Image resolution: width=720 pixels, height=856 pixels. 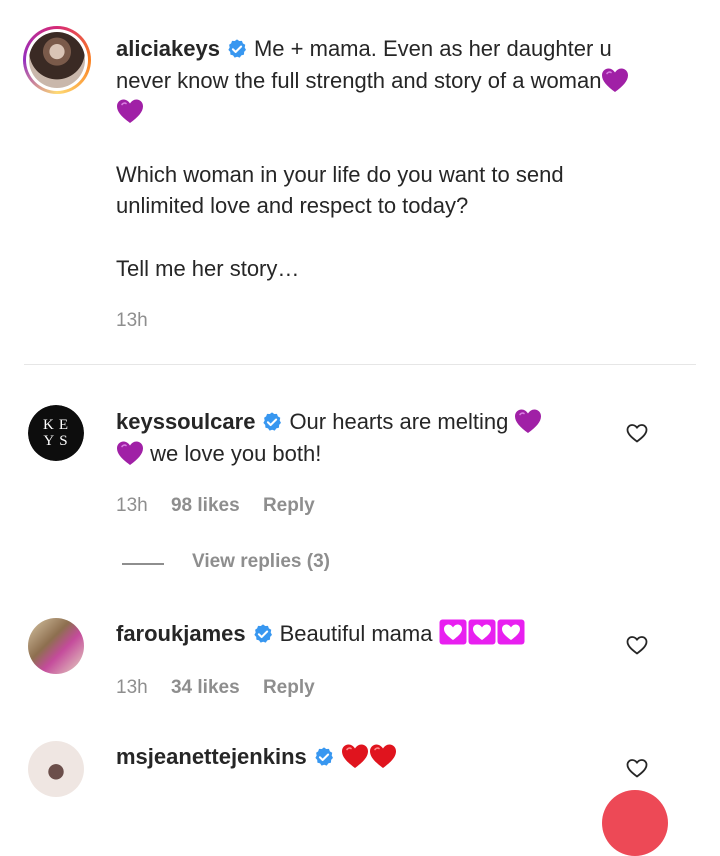 I want to click on commenter-avatar: KE YS, so click(x=56, y=433).